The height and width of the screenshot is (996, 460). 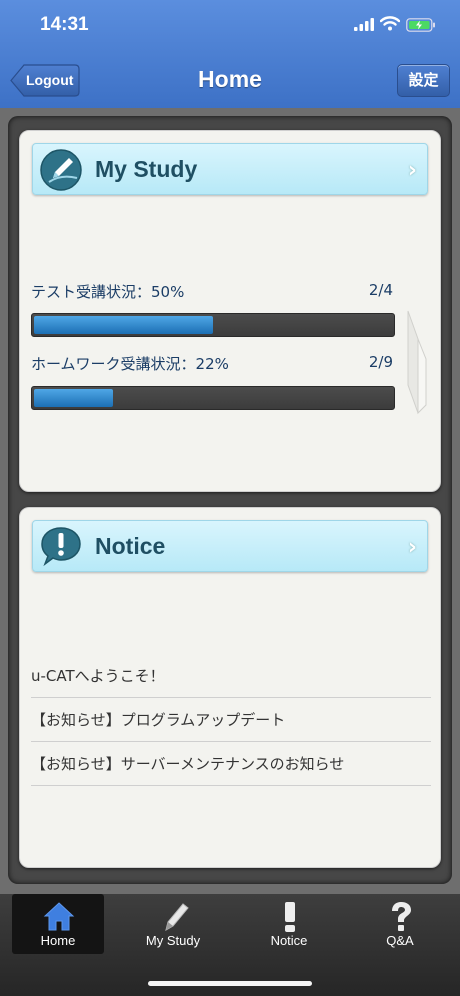 I want to click on tab-my-study: My Study, so click(x=173, y=924).